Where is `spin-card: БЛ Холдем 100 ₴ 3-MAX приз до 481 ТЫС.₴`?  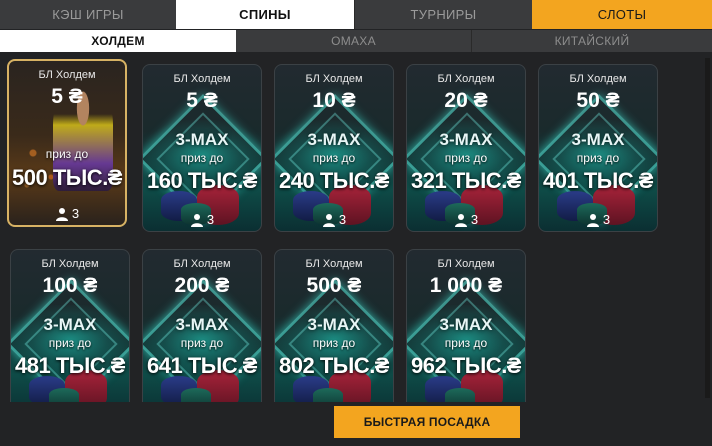
spin-card: БЛ Холдем 100 ₴ 3-MAX приз до 481 ТЫС.₴ is located at coordinates (70, 333).